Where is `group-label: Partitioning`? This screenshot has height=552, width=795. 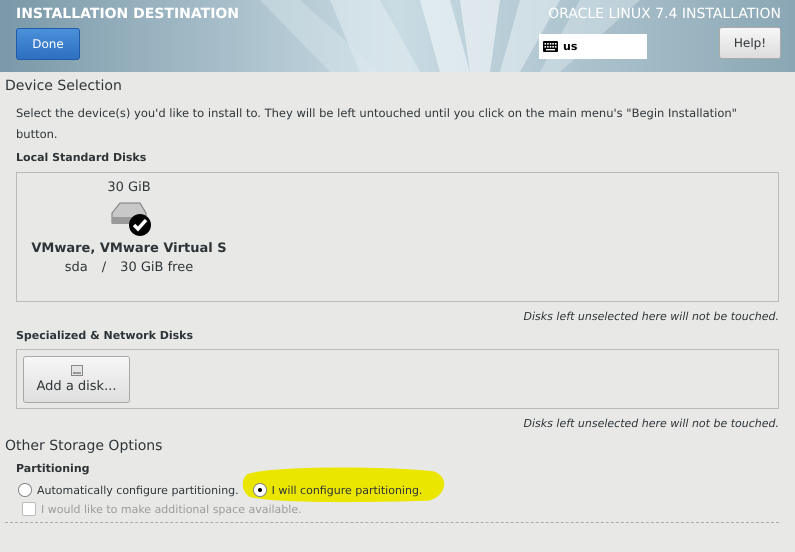
group-label: Partitioning is located at coordinates (53, 468).